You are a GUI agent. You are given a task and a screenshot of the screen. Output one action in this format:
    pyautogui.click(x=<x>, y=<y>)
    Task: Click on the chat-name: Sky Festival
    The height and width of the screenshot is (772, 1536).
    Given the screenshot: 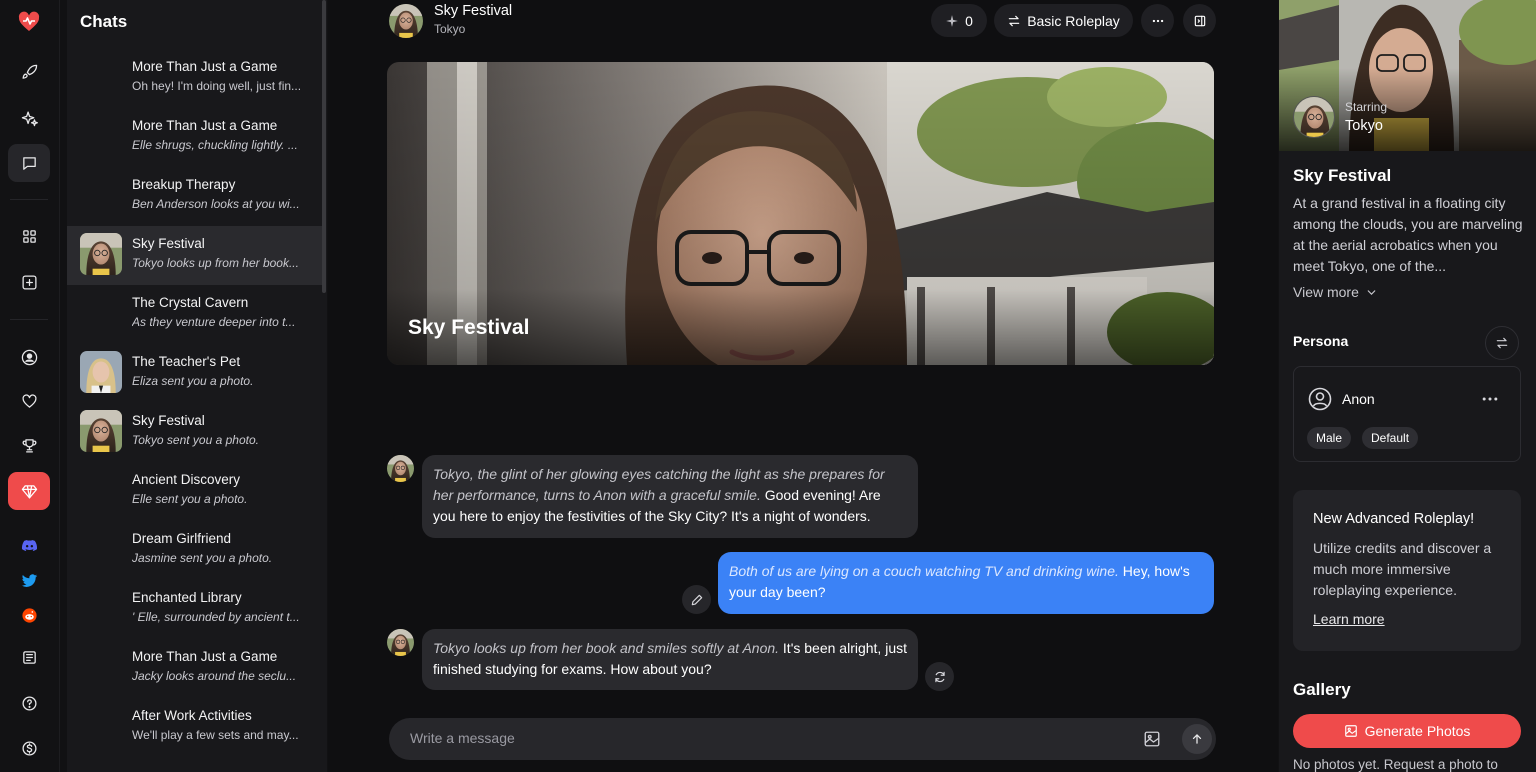 What is the action you would take?
    pyautogui.click(x=168, y=243)
    